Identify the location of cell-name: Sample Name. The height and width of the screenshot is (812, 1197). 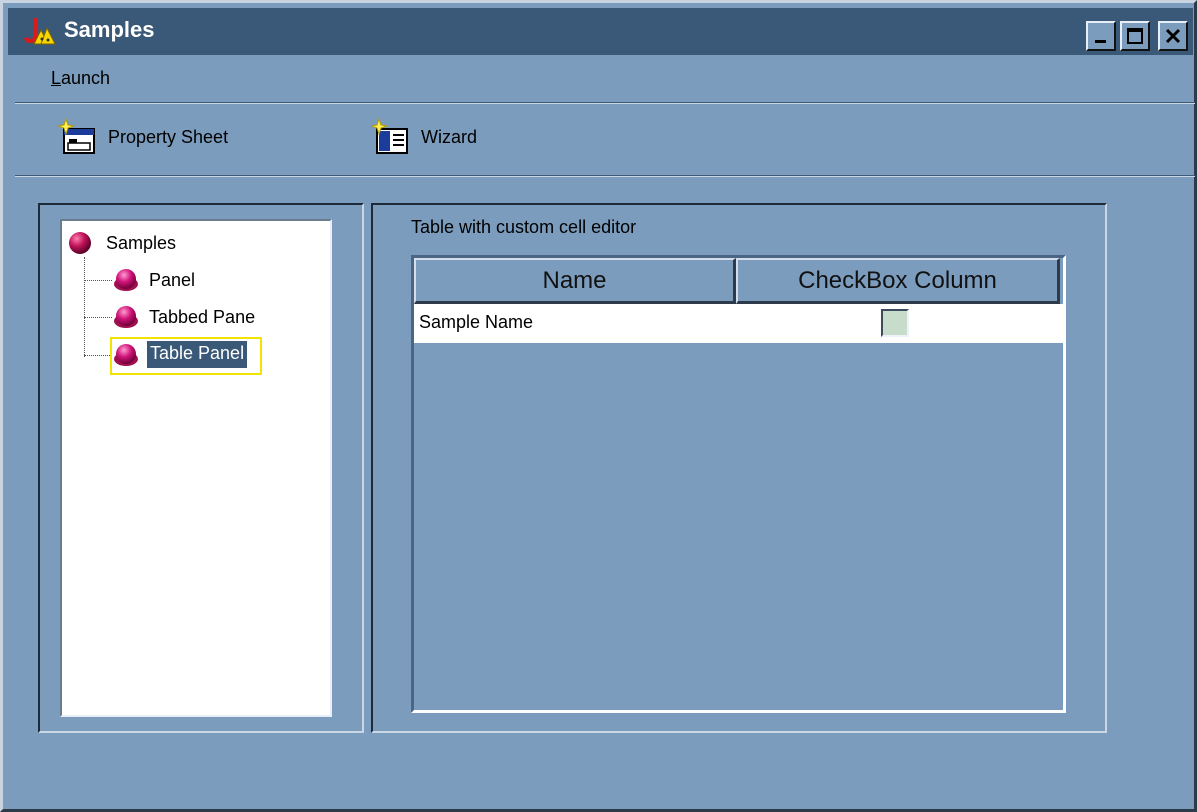
(476, 322).